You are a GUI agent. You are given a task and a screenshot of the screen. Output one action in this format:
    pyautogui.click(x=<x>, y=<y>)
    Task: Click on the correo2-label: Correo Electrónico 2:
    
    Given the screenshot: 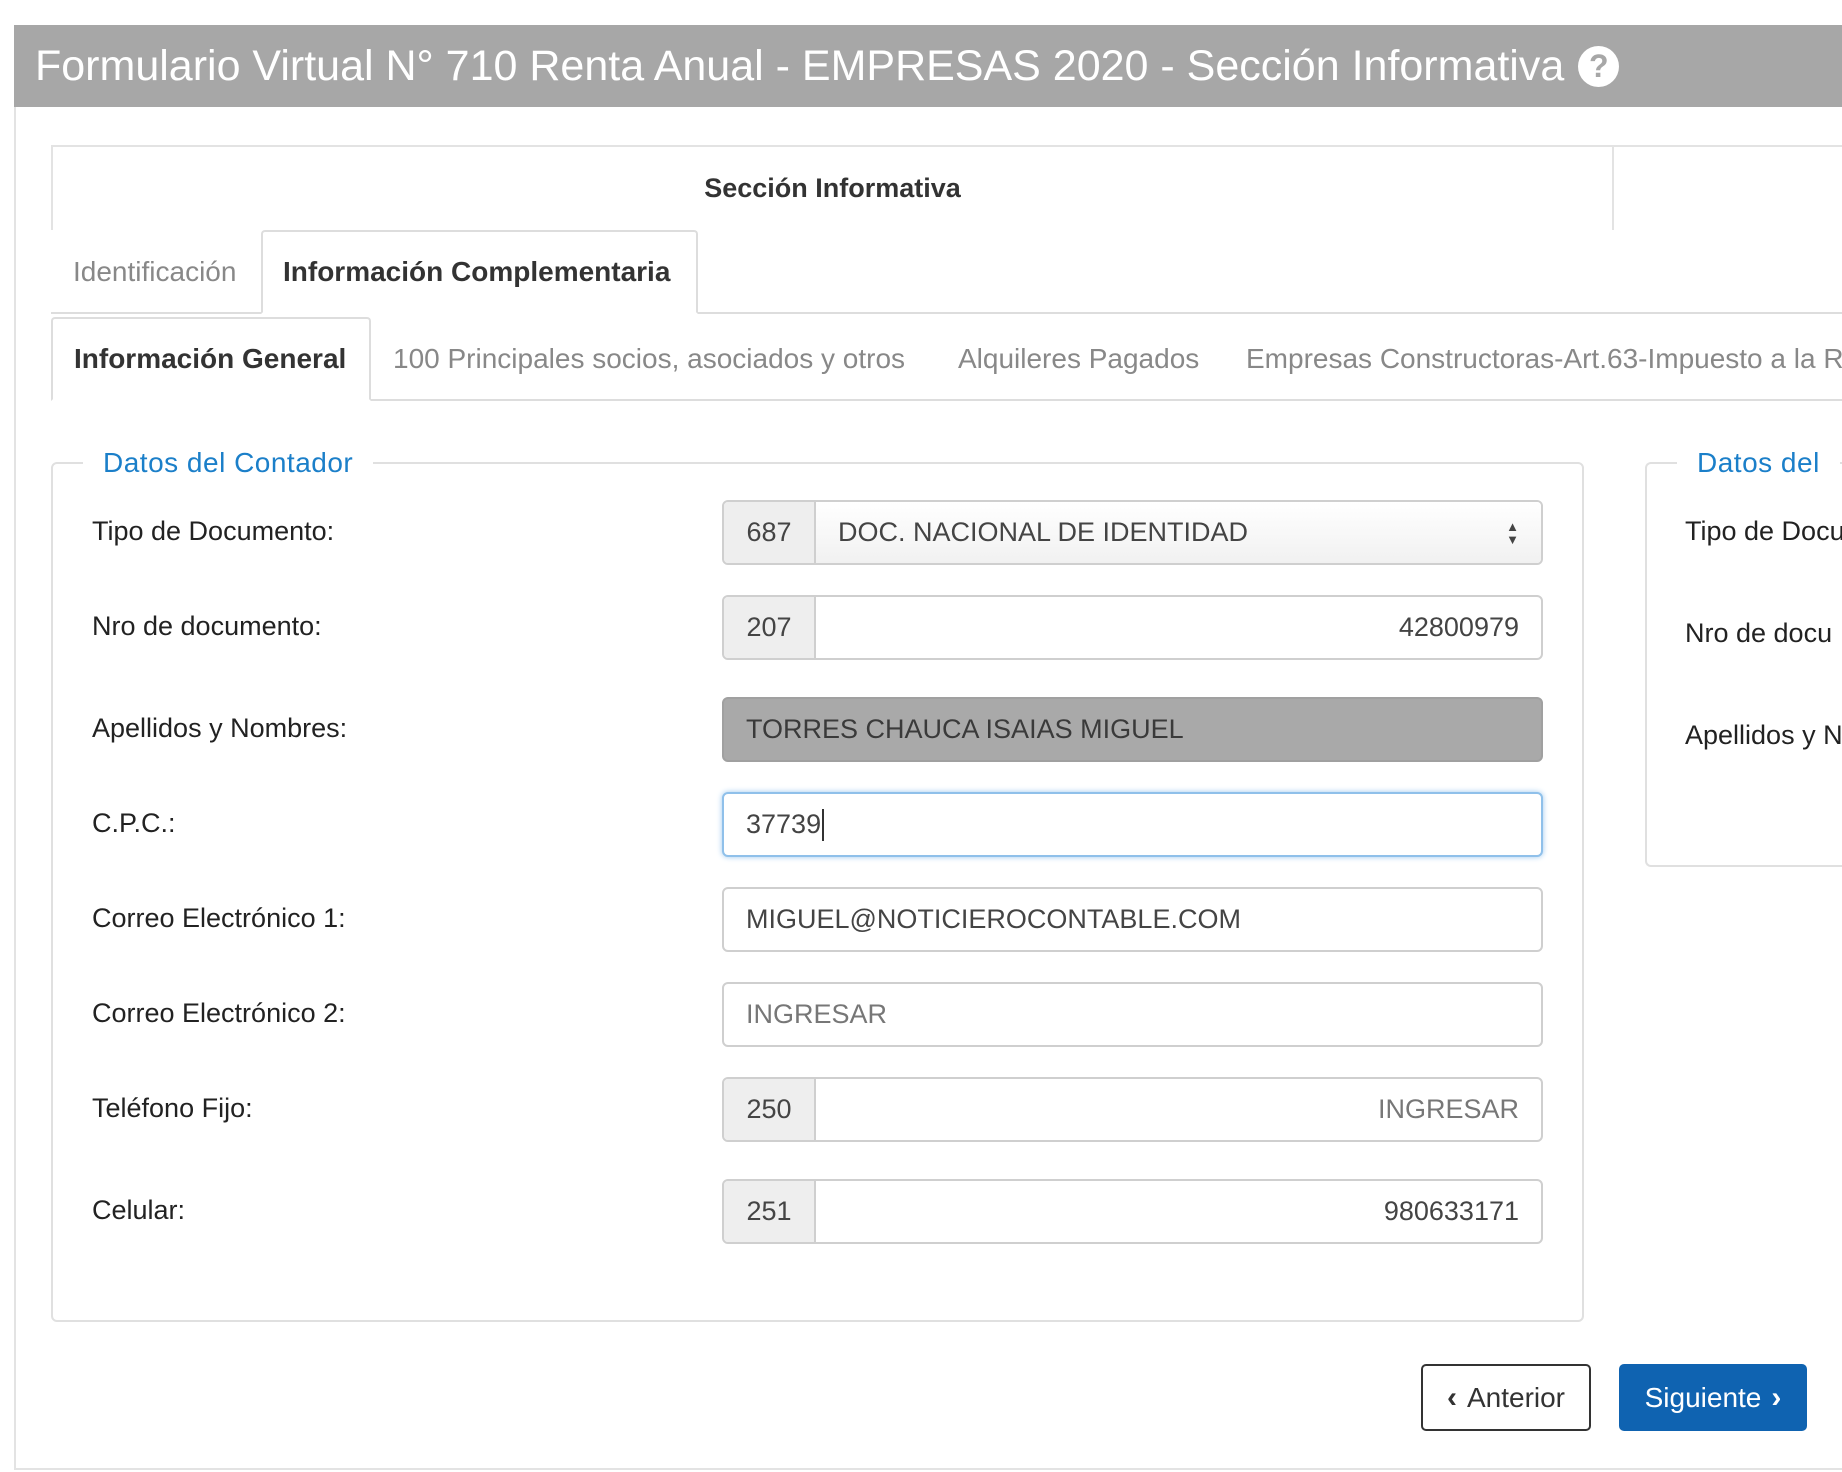 What is the action you would take?
    pyautogui.click(x=219, y=1013)
    